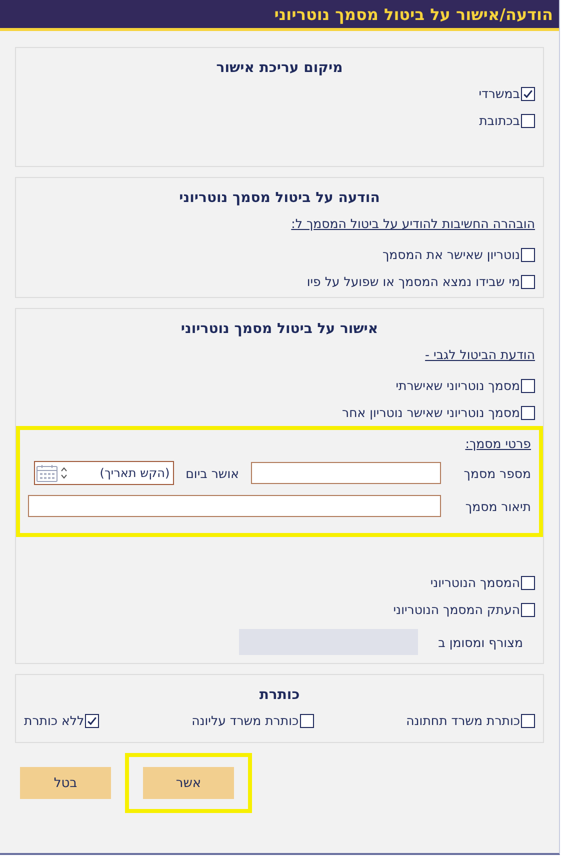 This screenshot has width=565, height=857. Describe the element at coordinates (245, 720) in the screenshot. I see `option-label: כותרת משרד עליונה` at that location.